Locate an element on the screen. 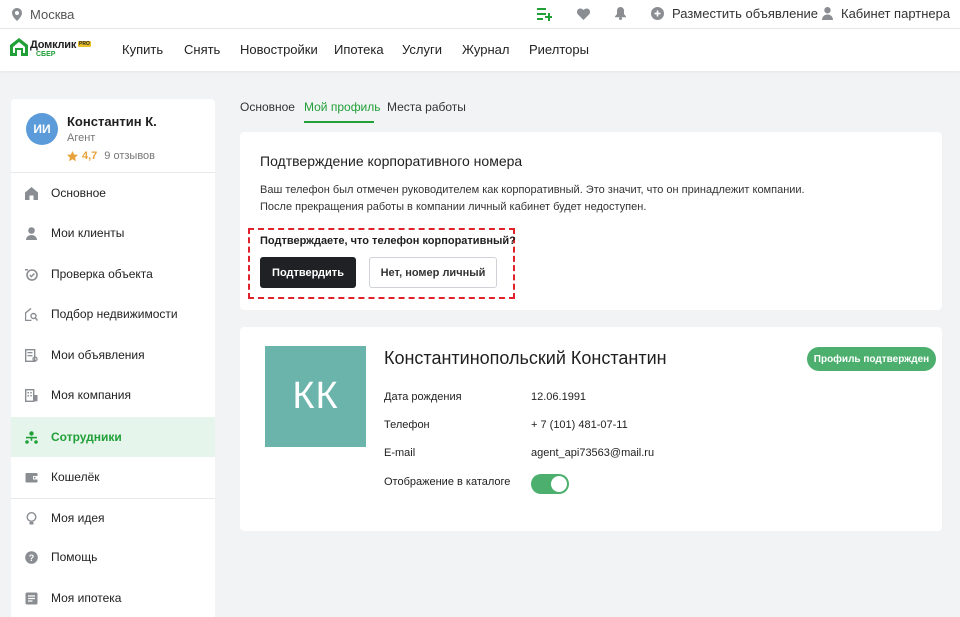 The height and width of the screenshot is (617, 960). post-ad-label: Разместить объявление is located at coordinates (745, 13).